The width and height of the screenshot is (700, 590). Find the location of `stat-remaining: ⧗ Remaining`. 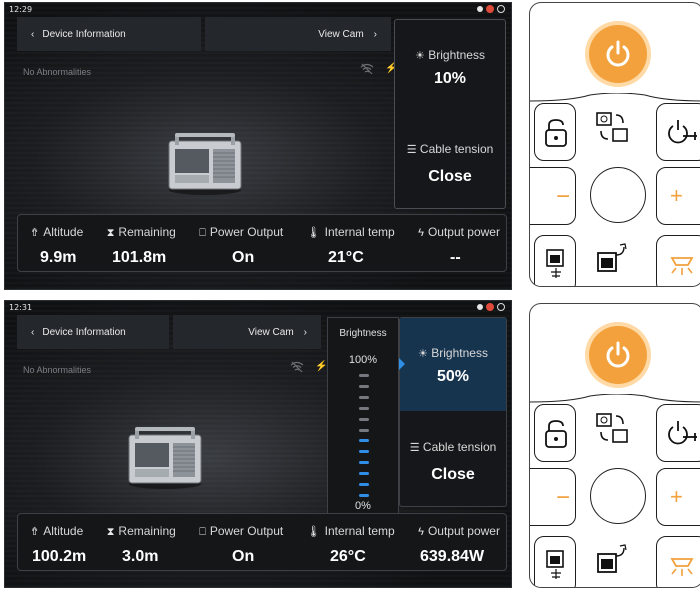

stat-remaining: ⧗ Remaining is located at coordinates (141, 531).